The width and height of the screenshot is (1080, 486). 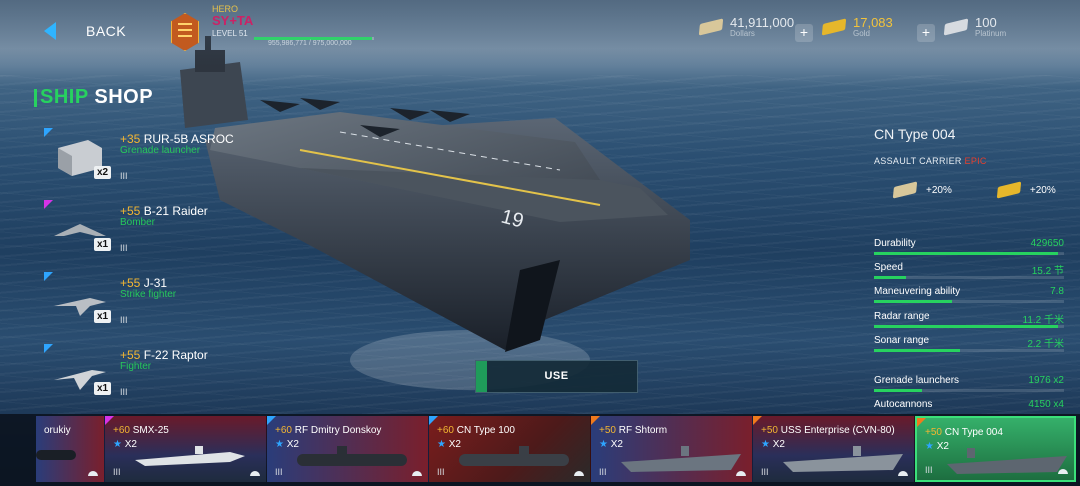 I want to click on use-button-label: USE, so click(x=556, y=376).